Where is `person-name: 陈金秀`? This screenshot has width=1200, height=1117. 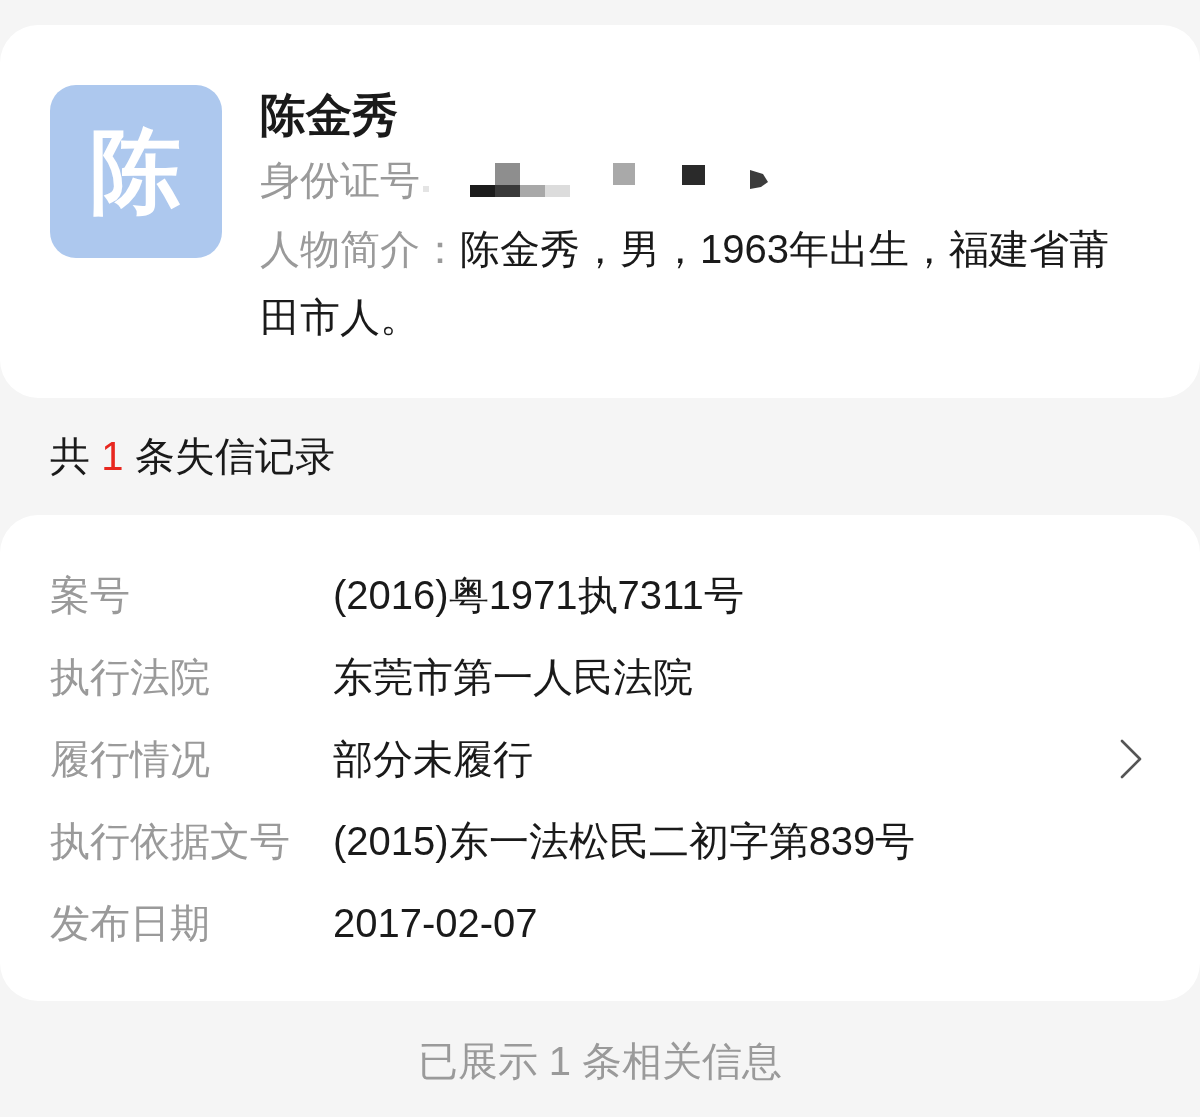
person-name: 陈金秀 is located at coordinates (329, 115).